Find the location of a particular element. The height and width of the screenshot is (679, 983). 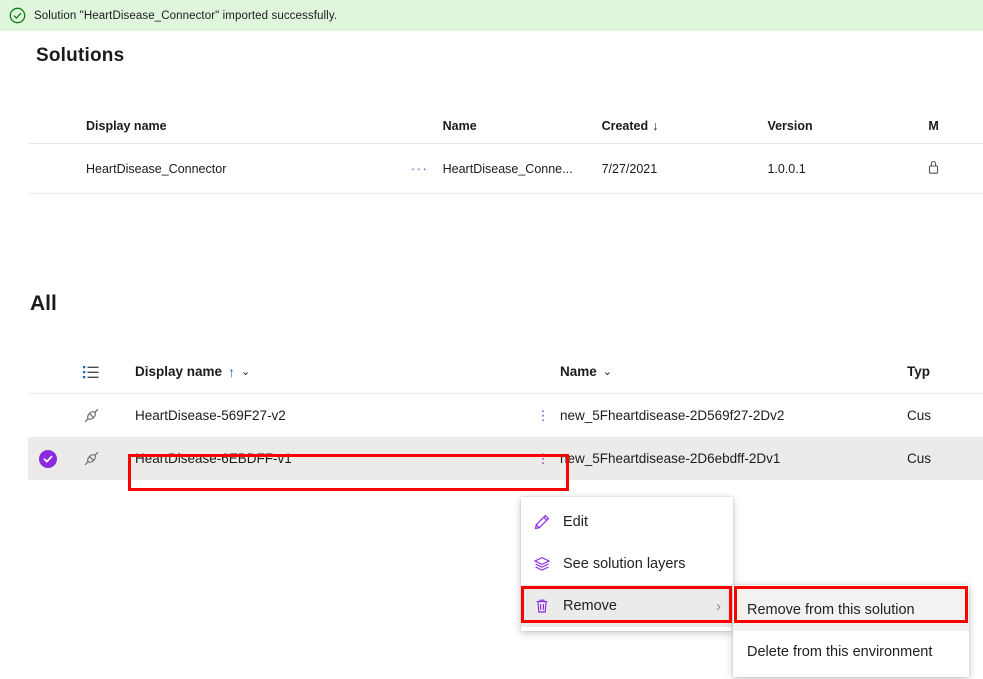

column-header-display-name-label: Display name is located at coordinates (179, 371).